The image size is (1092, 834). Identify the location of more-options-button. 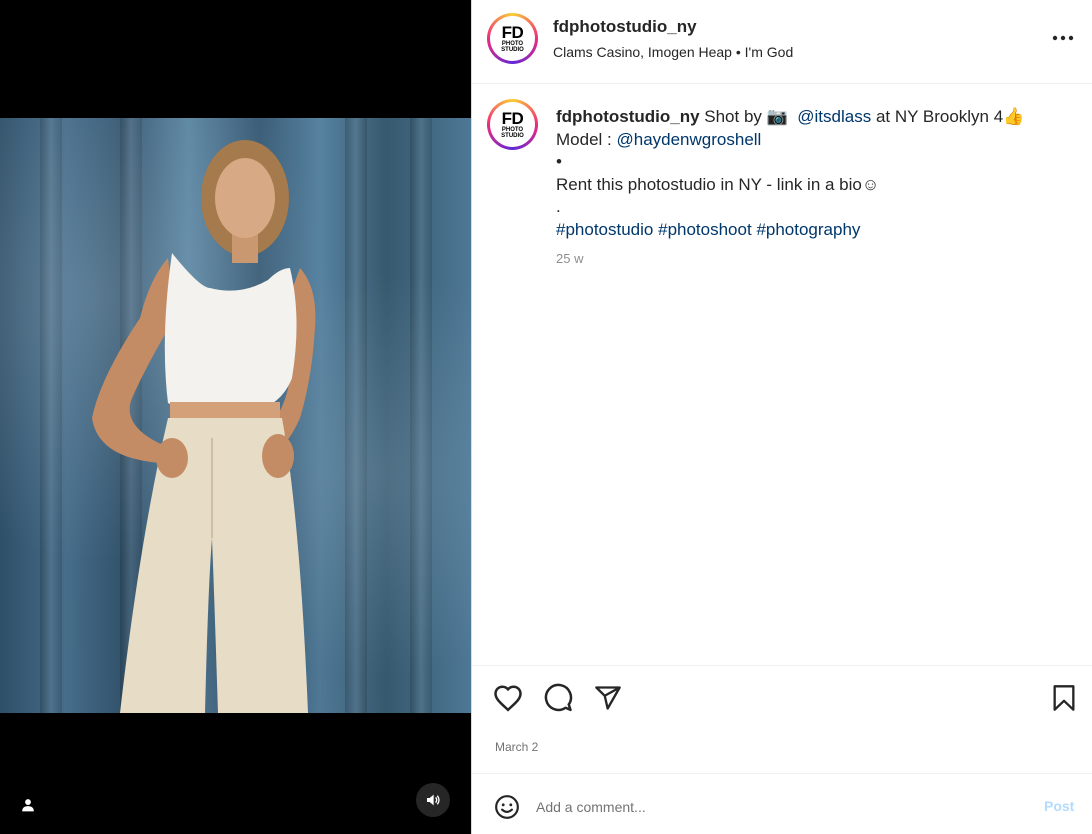
(1063, 38).